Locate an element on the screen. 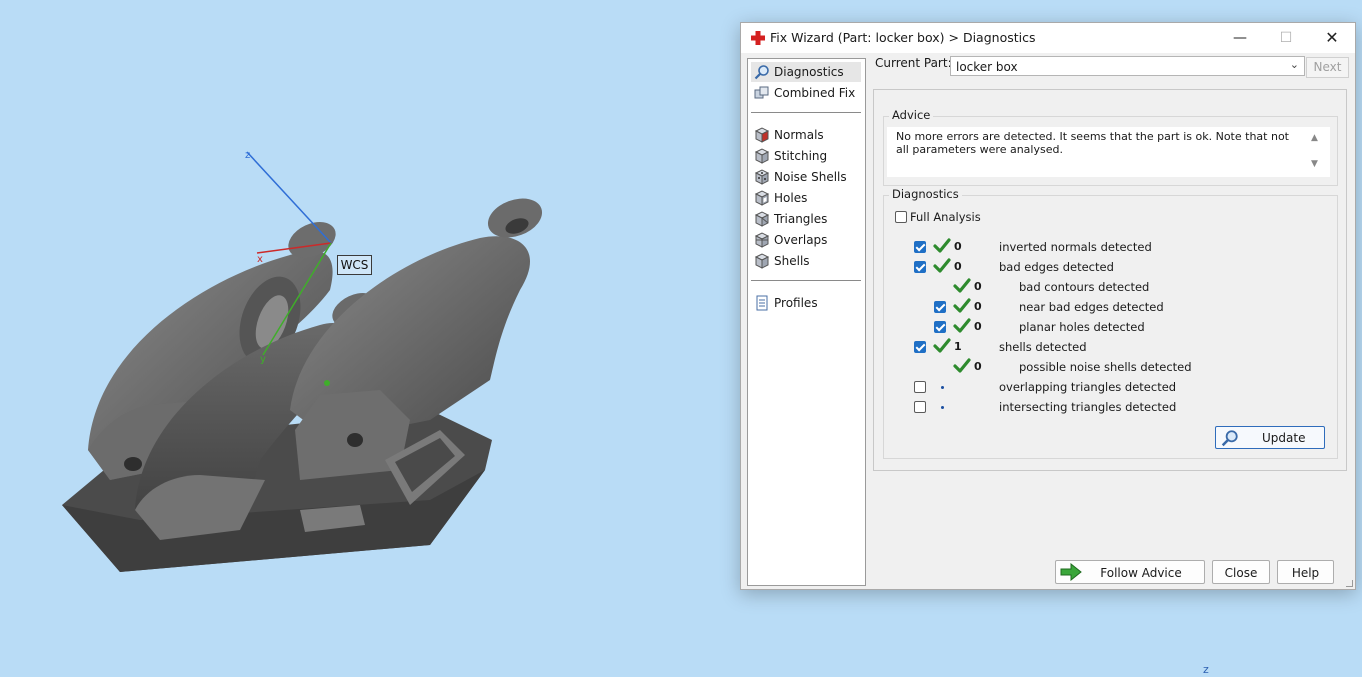 This screenshot has height=677, width=1362. stitching-cube-icon is located at coordinates (762, 156).